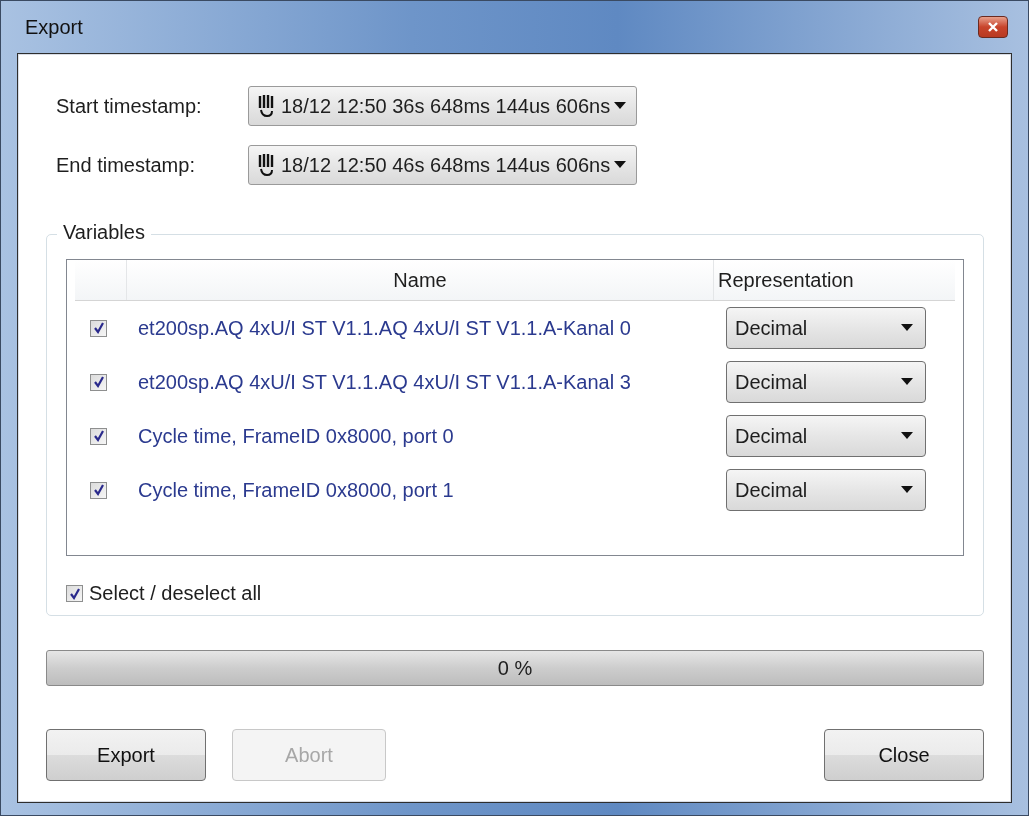 This screenshot has width=1029, height=816. I want to click on window-title: Export, so click(54, 27).